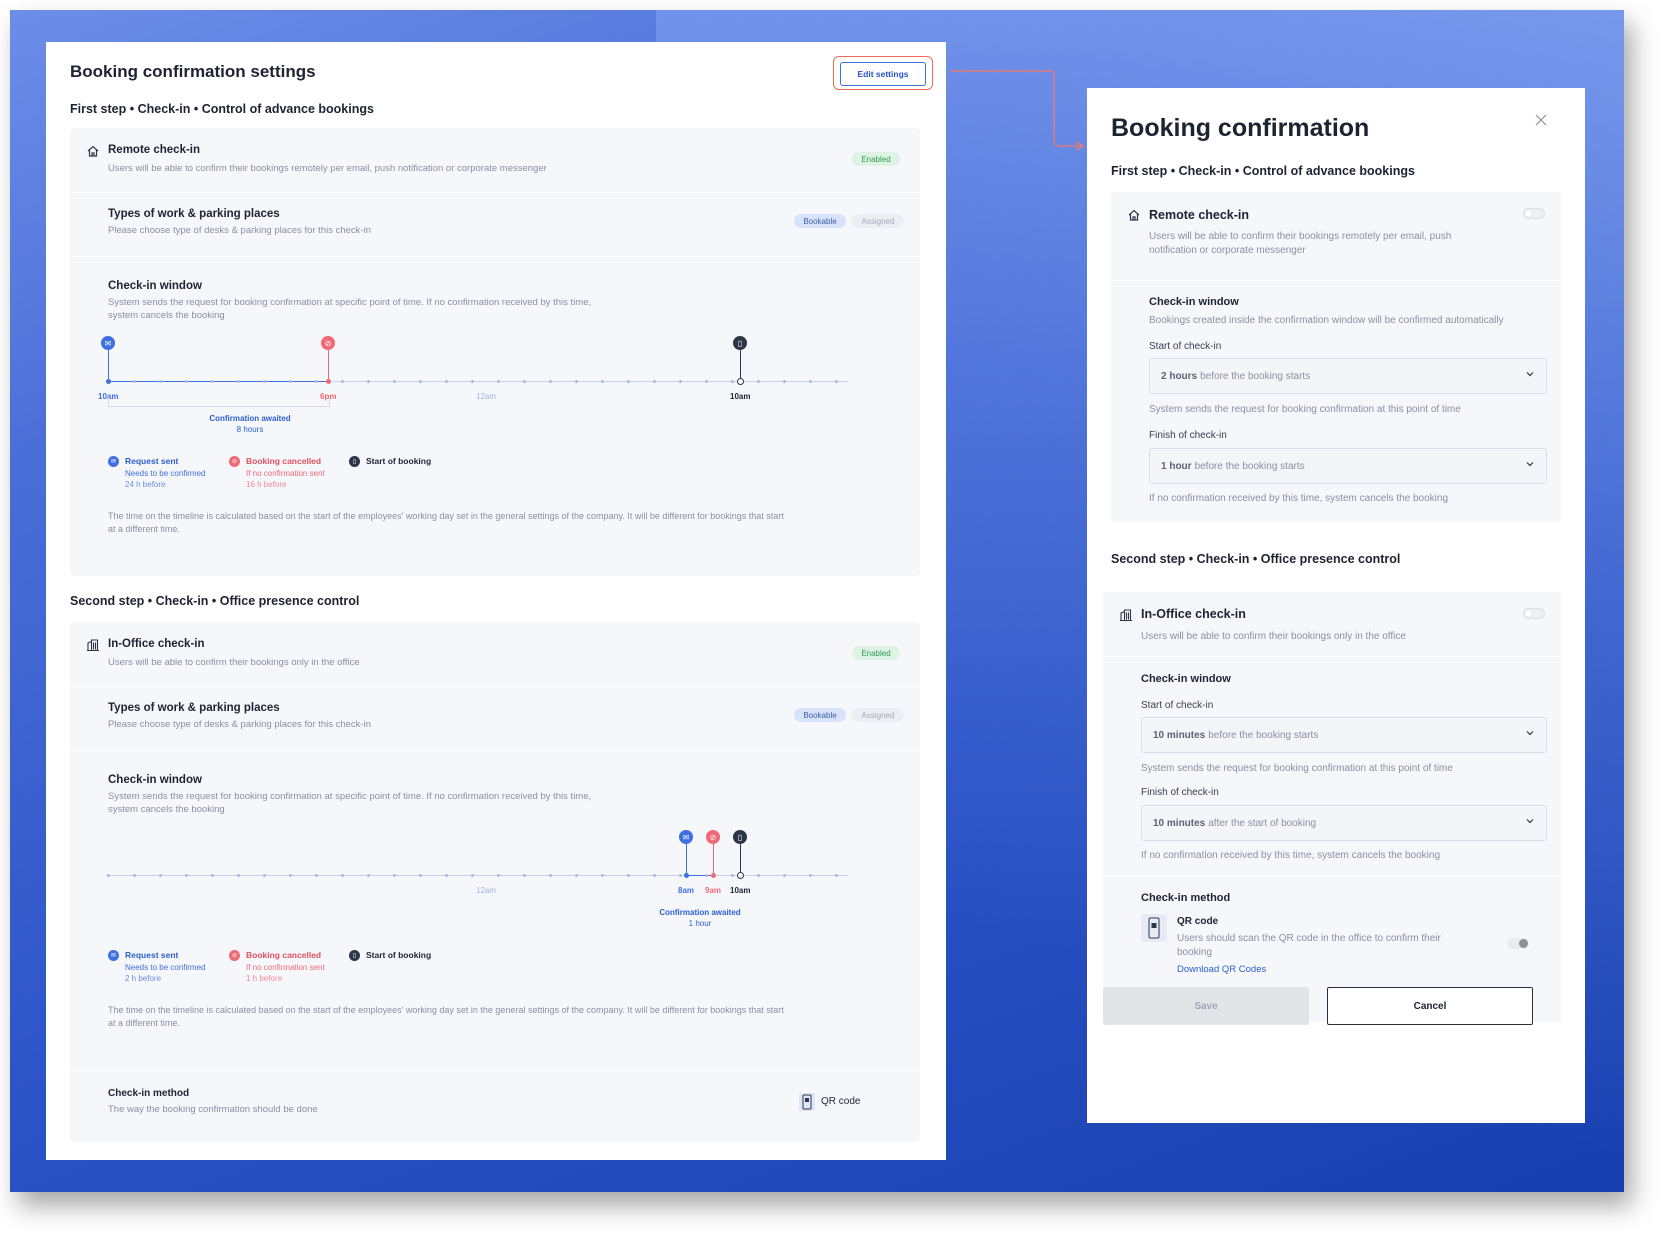  I want to click on connector-arrow, so click(1017, 110).